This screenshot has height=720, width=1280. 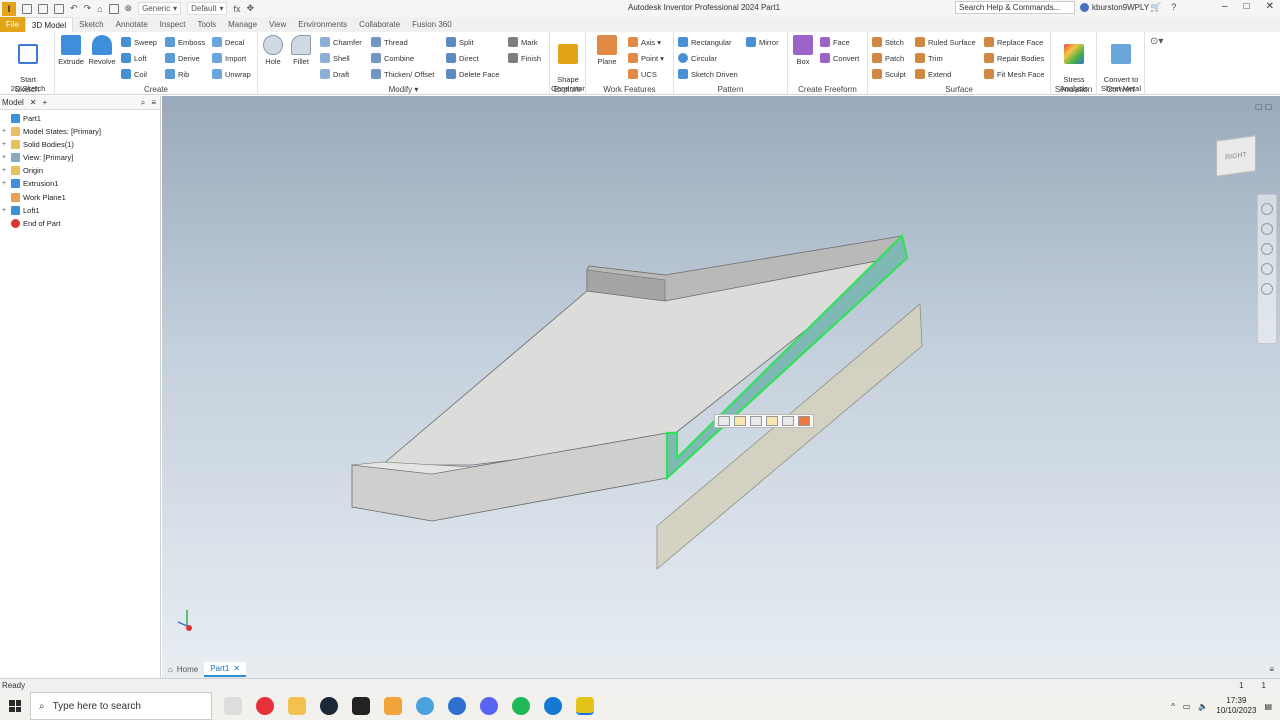 I want to click on update-icon, so click(x=113, y=8).